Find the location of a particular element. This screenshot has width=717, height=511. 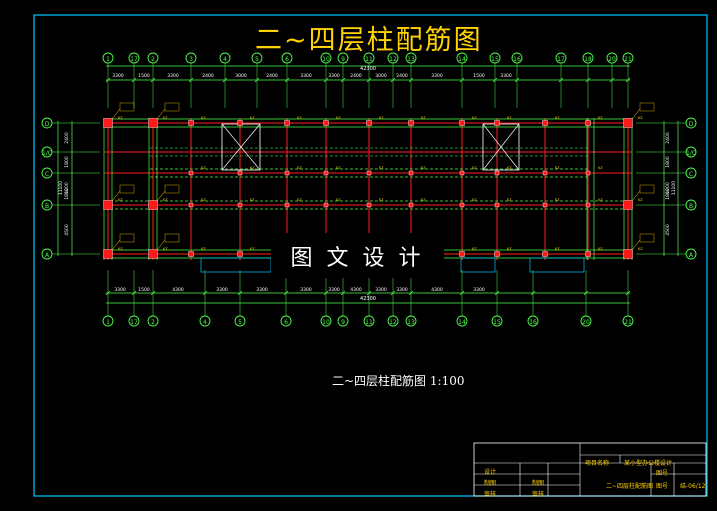

dim-value-bottom: 3300 is located at coordinates (120, 290).